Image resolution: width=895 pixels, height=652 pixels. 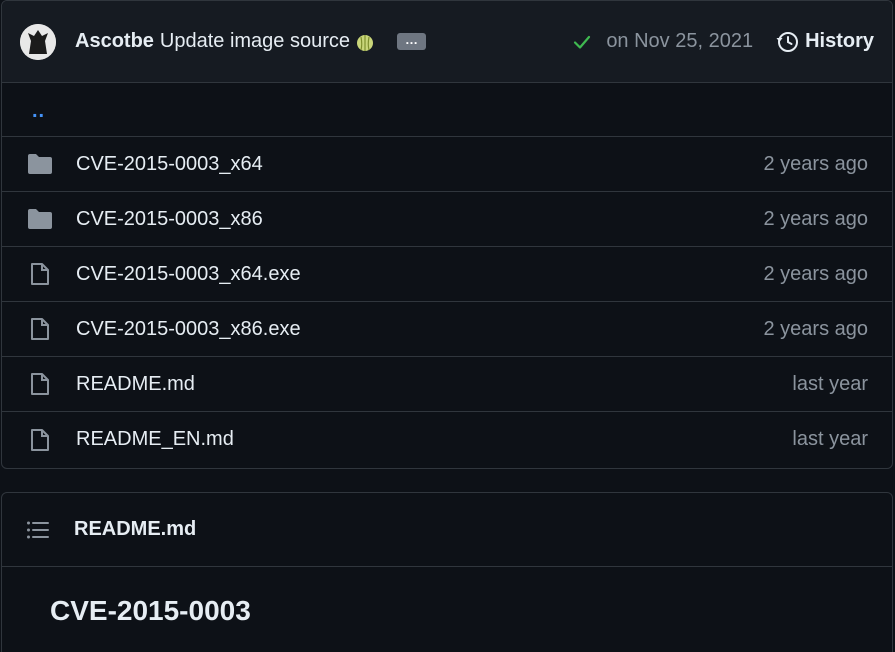 I want to click on commit-author-link: Ascotbe, so click(x=114, y=41).